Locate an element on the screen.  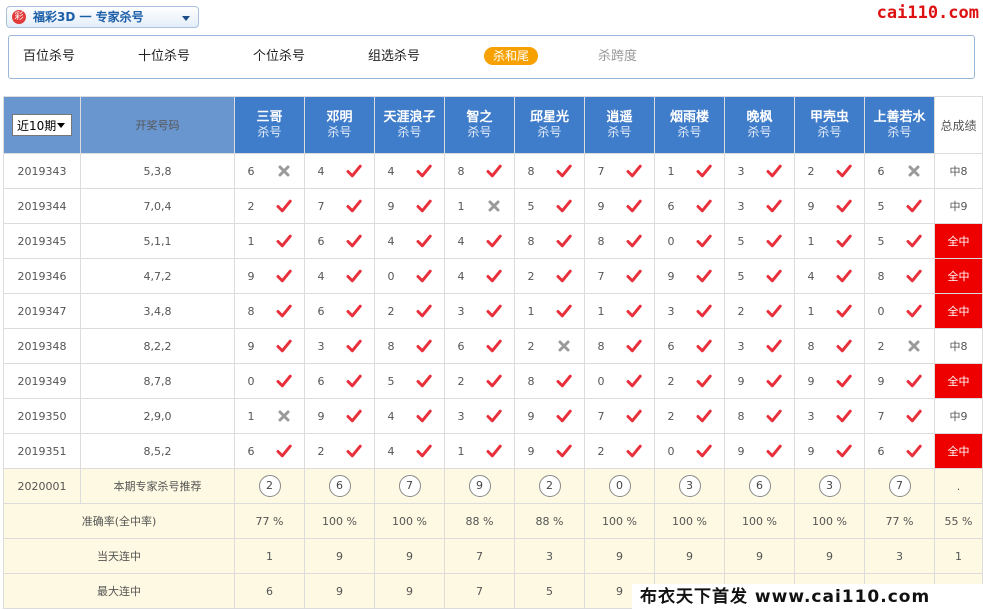
issue-cell: 2019349 is located at coordinates (42, 381).